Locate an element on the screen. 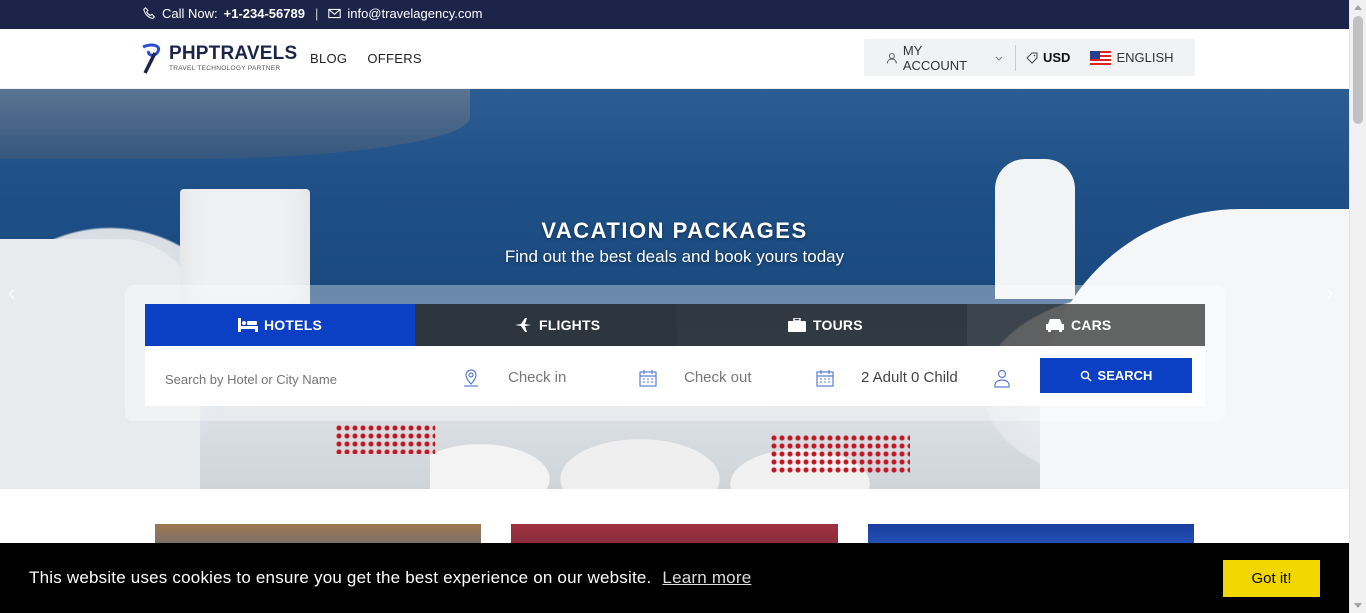 The height and width of the screenshot is (613, 1366). scrollbar-thumb is located at coordinates (1358, 70).